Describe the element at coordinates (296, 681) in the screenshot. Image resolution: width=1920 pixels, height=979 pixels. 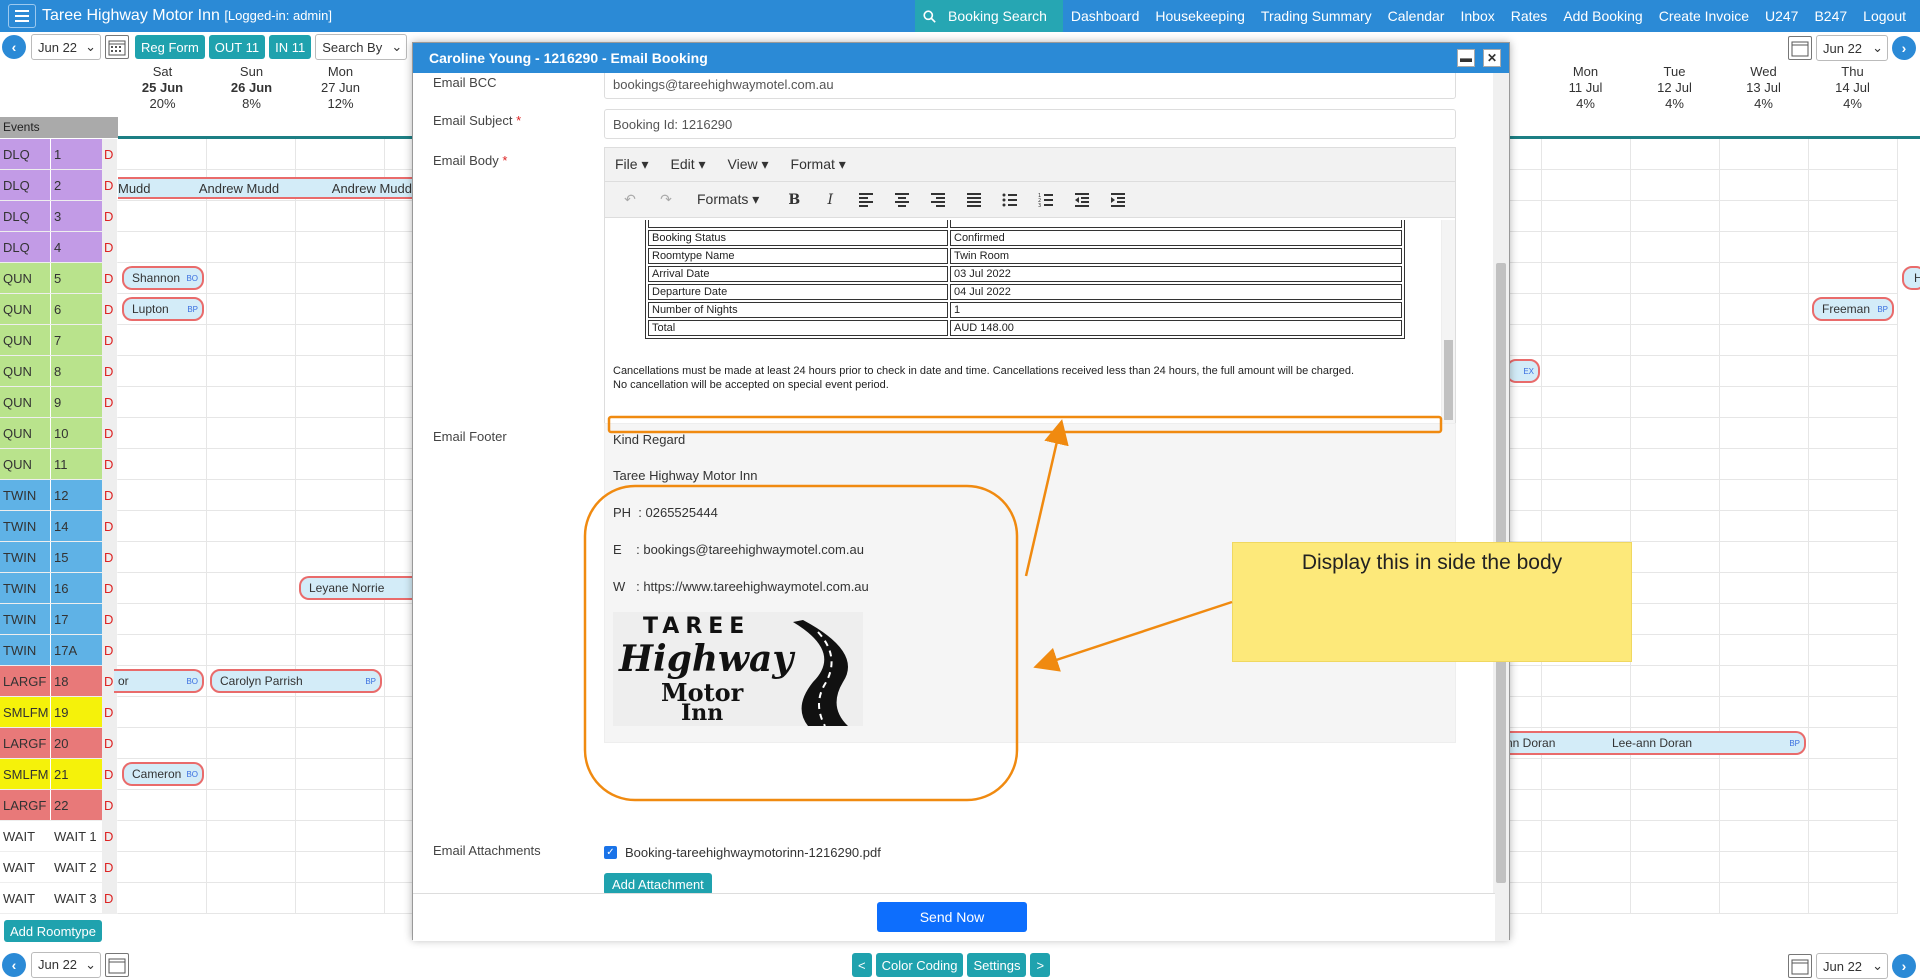
I see `booking-bar: Carolyn Parrish BP` at that location.